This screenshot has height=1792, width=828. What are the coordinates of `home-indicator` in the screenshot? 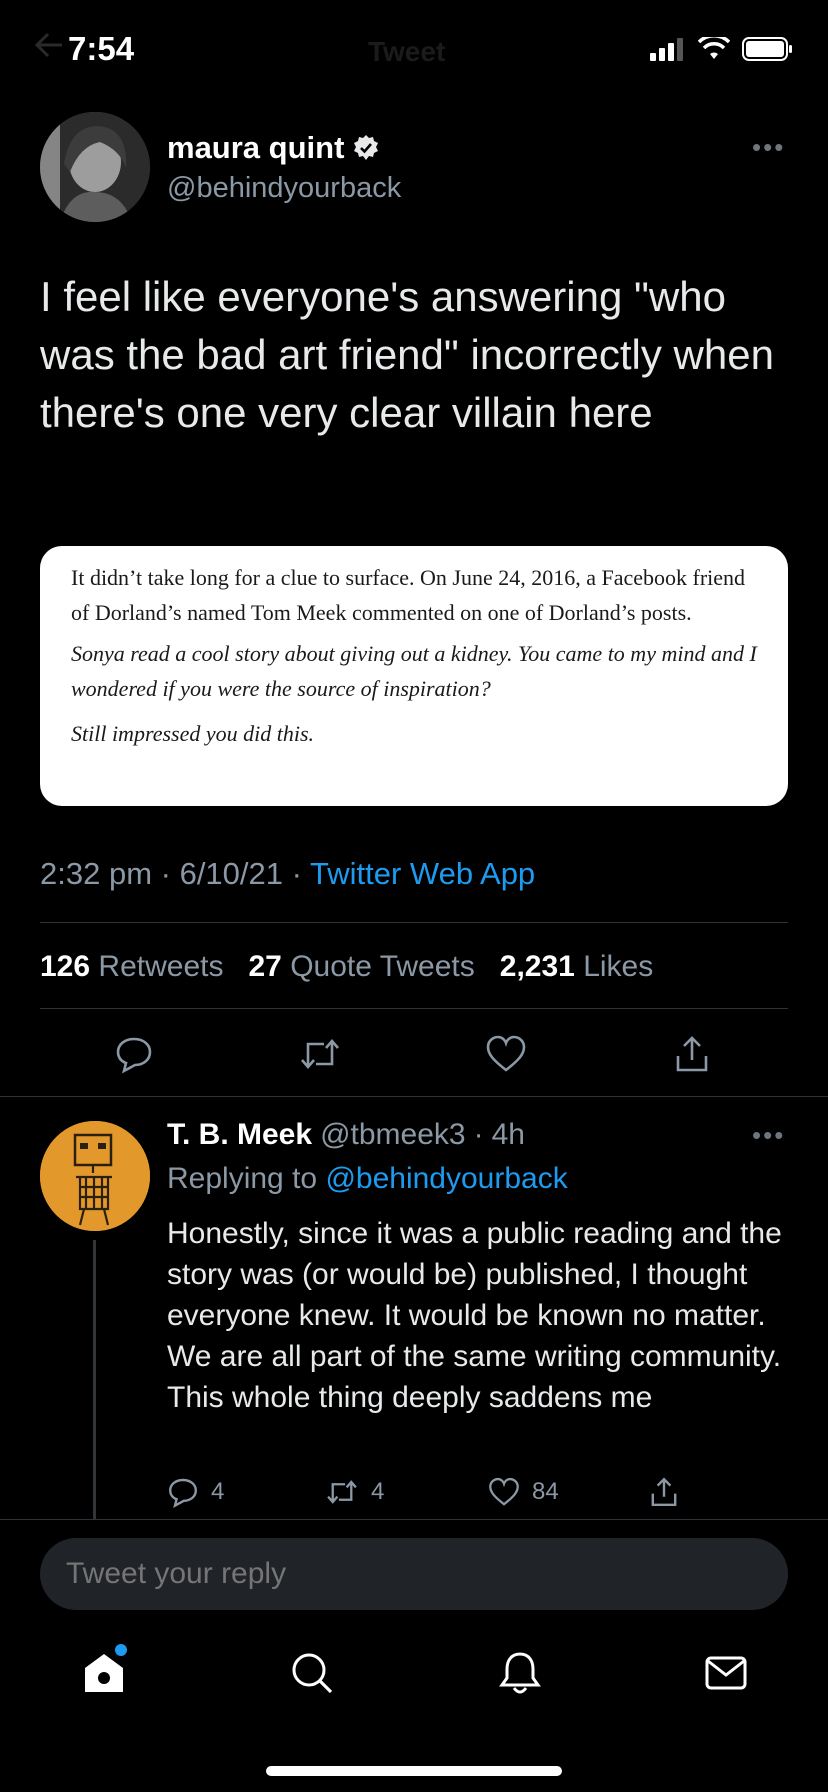 It's located at (414, 1771).